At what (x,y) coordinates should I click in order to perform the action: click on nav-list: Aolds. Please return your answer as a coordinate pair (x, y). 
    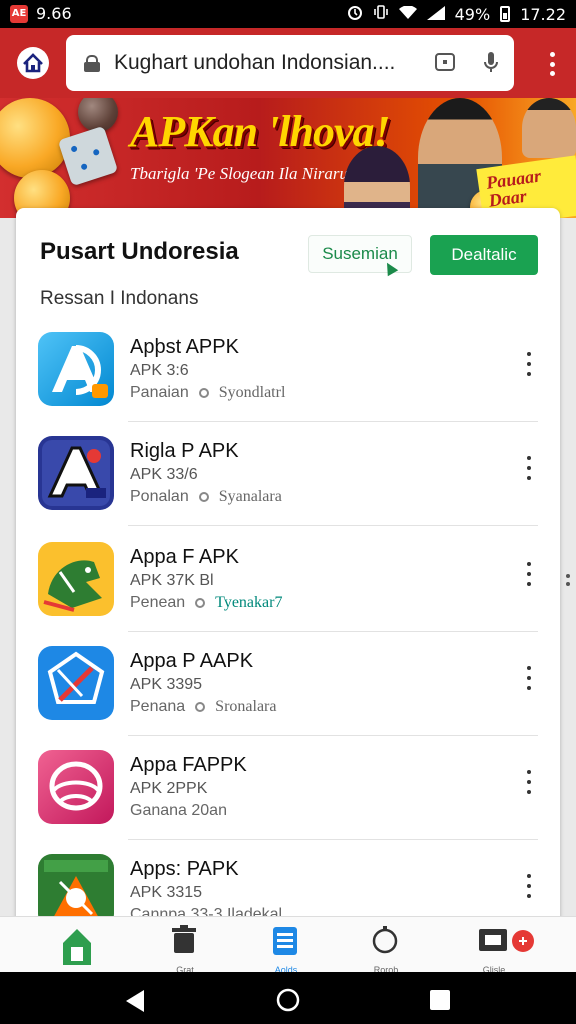
    Looking at the image, I should click on (286, 946).